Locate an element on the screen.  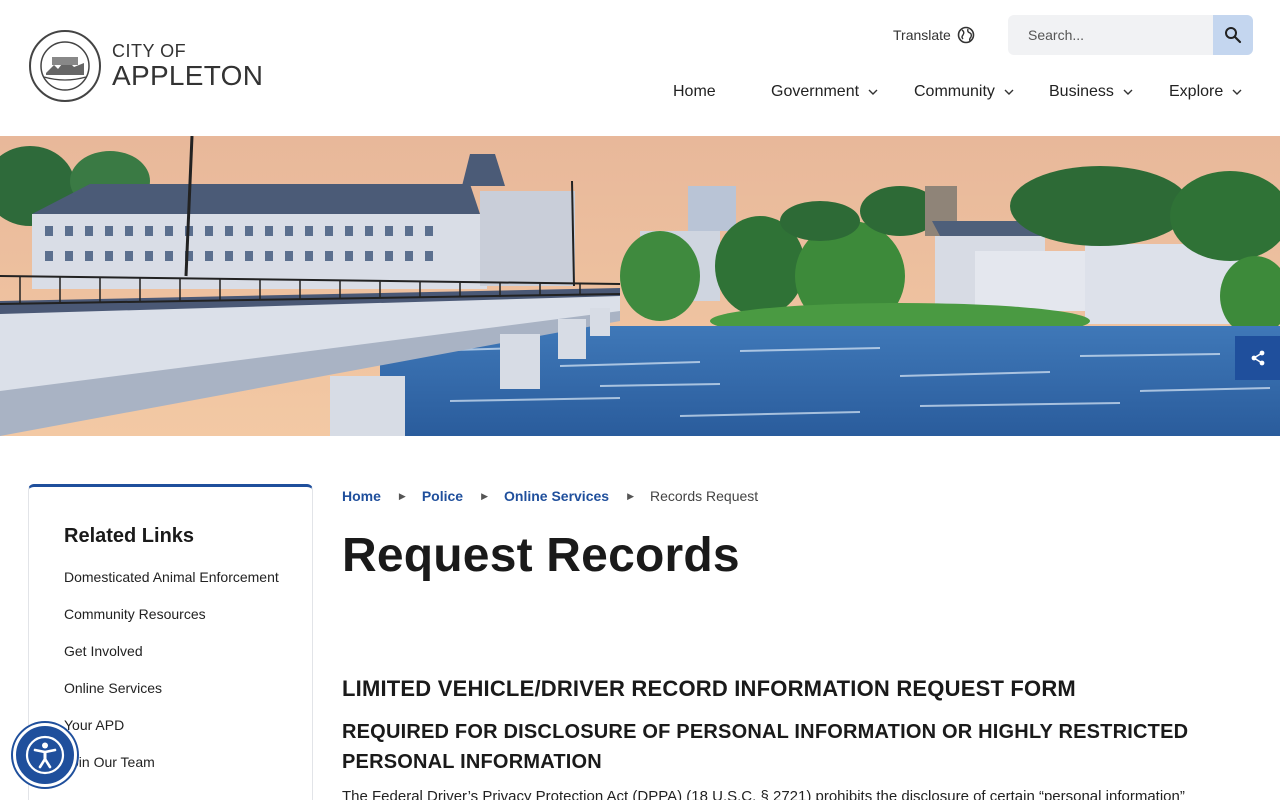
breadcrumb-home: Home is located at coordinates (361, 496).